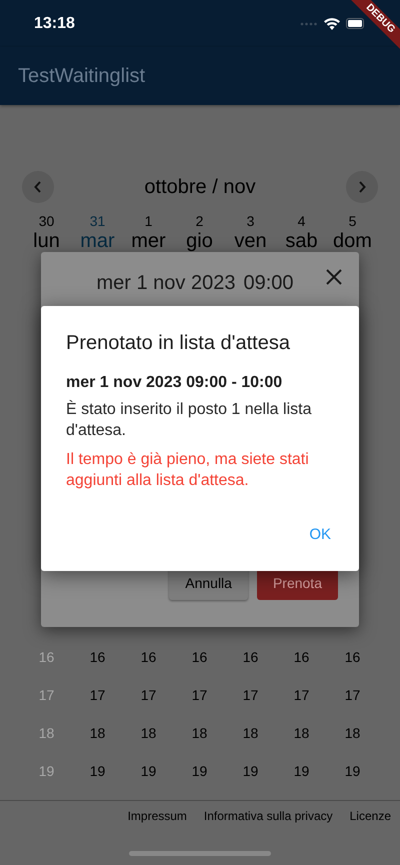  What do you see at coordinates (268, 816) in the screenshot?
I see `footer-link: Informativa sulla privacy` at bounding box center [268, 816].